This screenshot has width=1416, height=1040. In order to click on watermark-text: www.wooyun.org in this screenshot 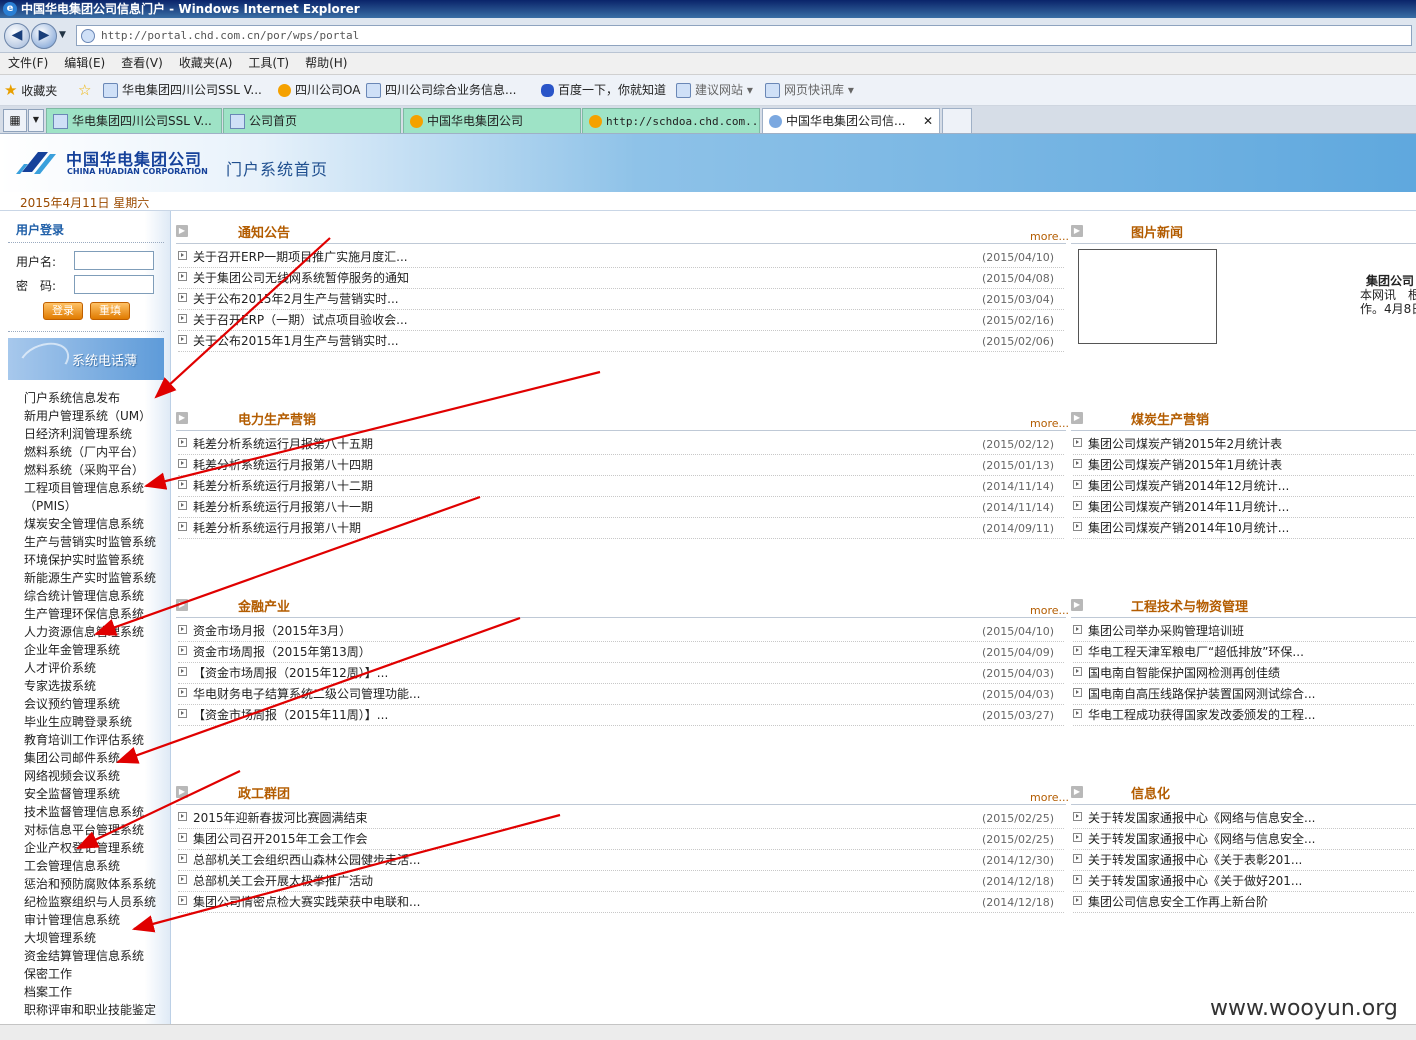, I will do `click(1304, 1008)`.